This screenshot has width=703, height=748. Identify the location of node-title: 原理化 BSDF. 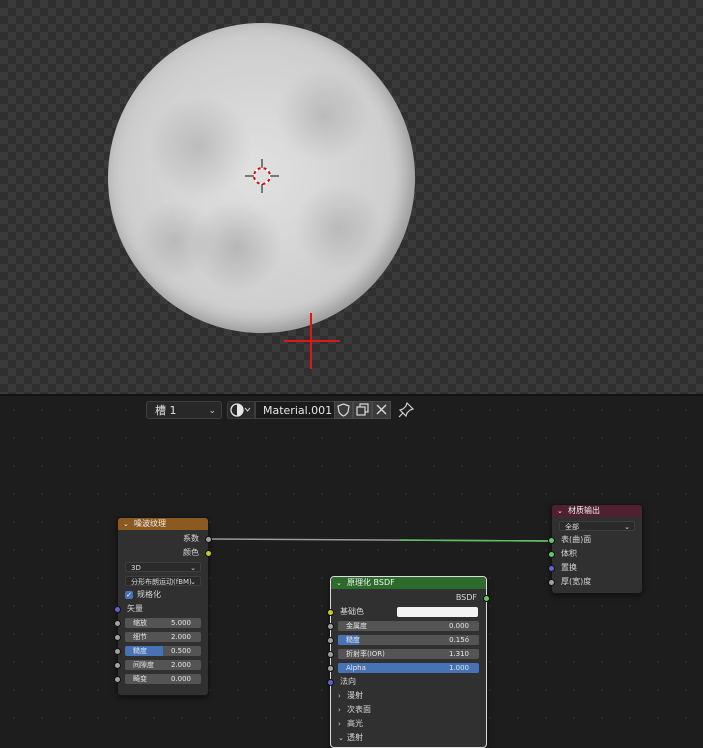
(371, 582).